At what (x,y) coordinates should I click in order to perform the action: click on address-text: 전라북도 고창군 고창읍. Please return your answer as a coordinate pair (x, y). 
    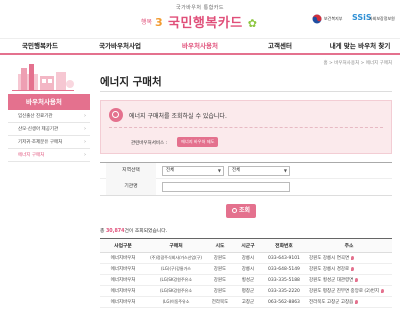
    Looking at the image, I should click on (331, 302).